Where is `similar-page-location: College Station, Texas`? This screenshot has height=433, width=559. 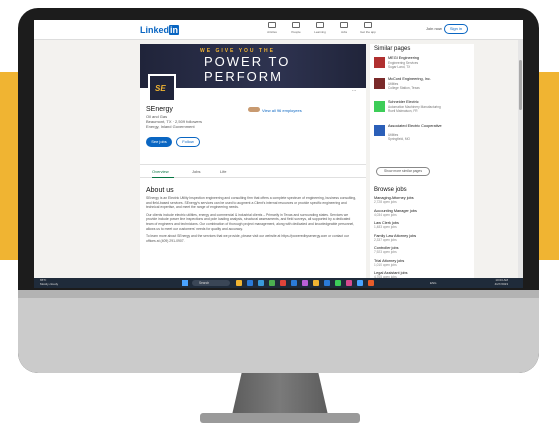
similar-page-location: College Station, Texas is located at coordinates (404, 88).